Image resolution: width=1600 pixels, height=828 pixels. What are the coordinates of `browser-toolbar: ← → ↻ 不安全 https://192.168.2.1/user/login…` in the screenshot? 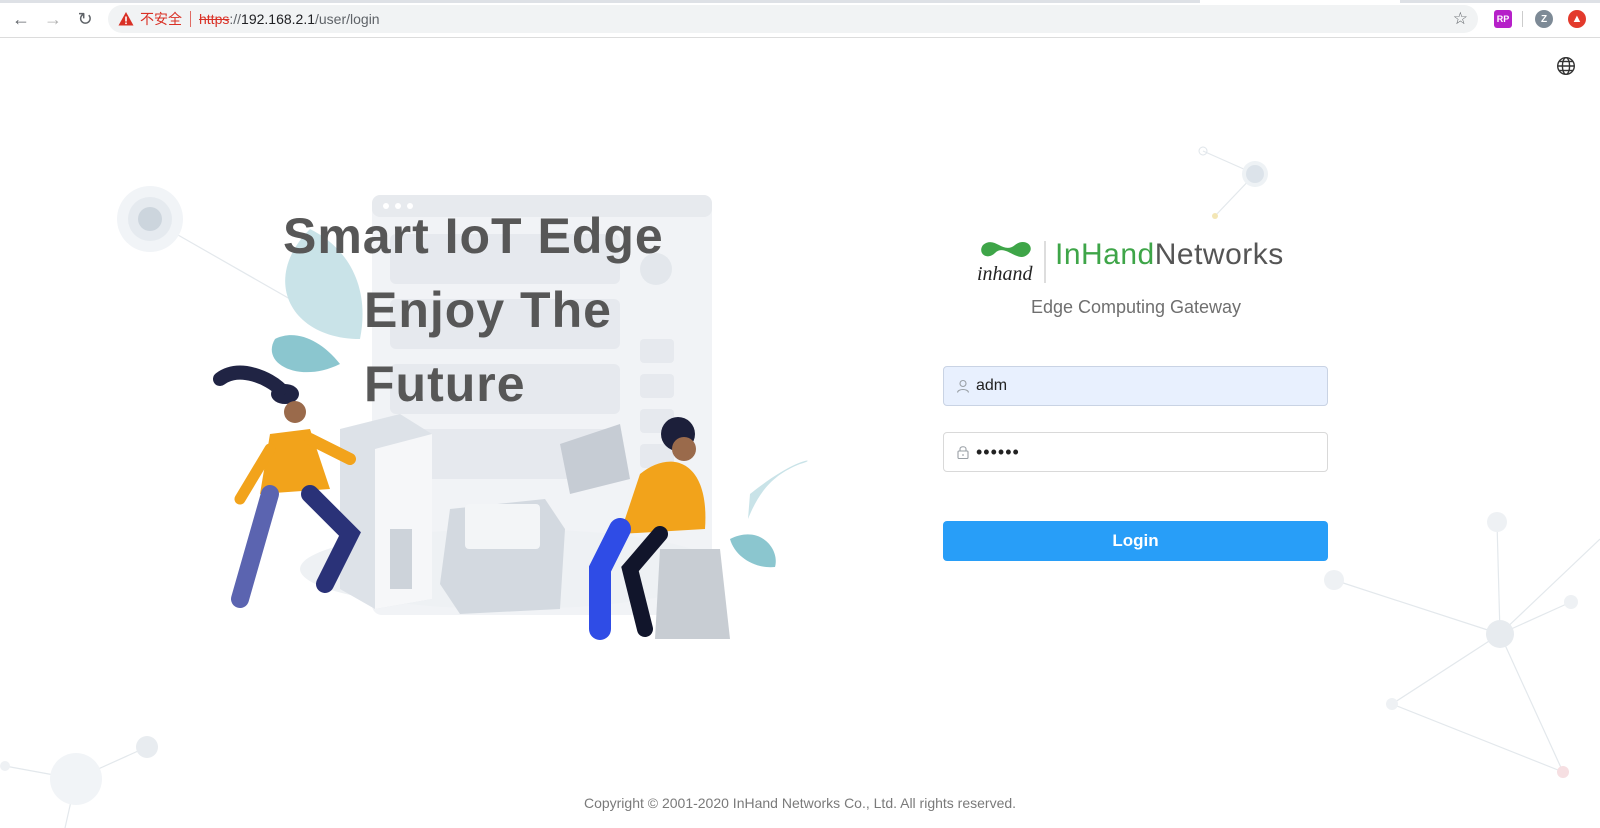 It's located at (800, 19).